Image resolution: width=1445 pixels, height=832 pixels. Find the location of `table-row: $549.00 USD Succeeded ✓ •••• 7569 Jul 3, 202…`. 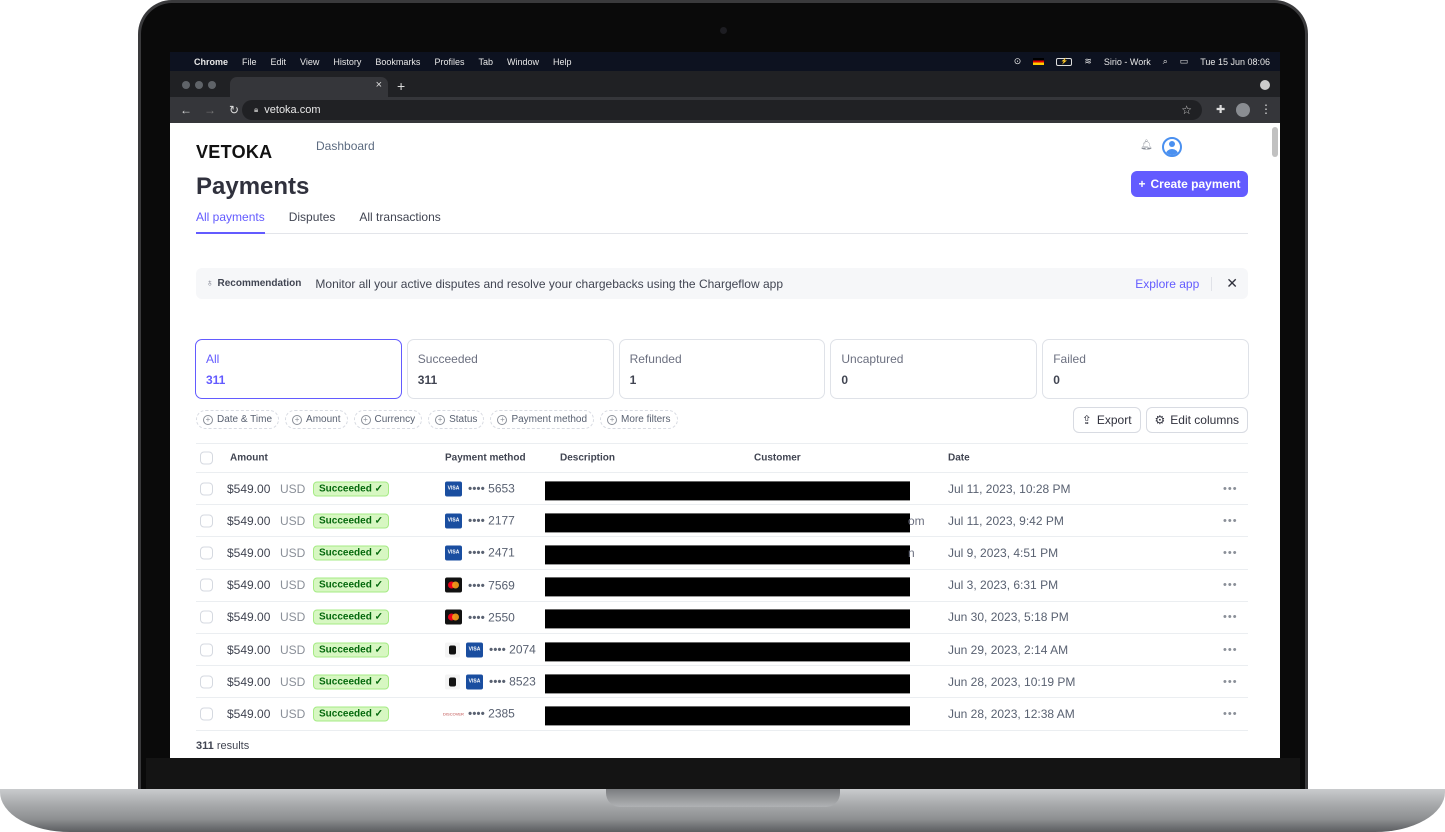

table-row: $549.00 USD Succeeded ✓ •••• 7569 Jul 3, 202… is located at coordinates (722, 586).